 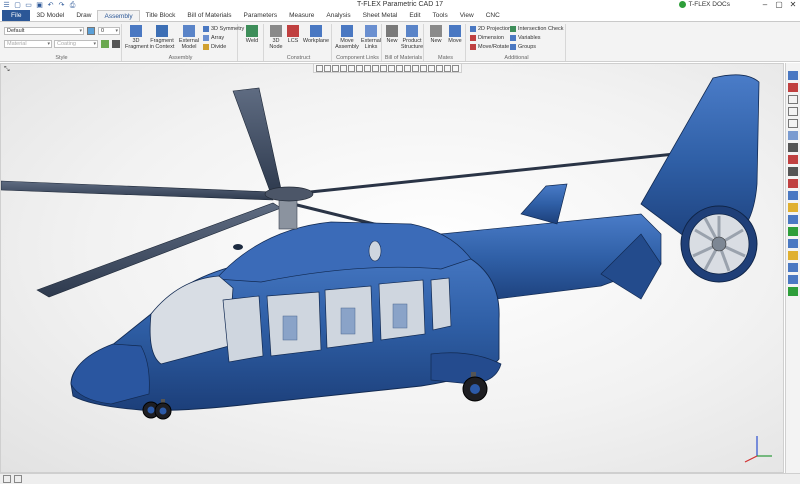 I want to click on texture-icon, so click(x=116, y=44).